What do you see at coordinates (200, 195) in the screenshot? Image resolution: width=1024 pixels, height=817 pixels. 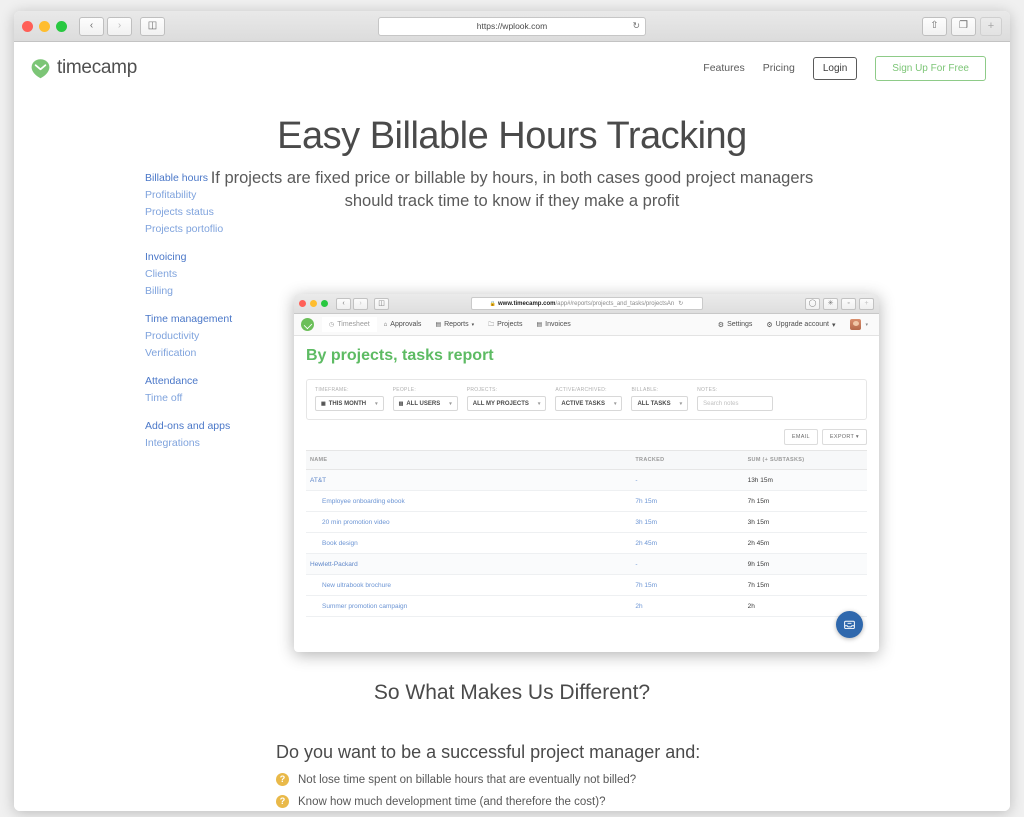 I see `side-nav-item-0-0: Profitability` at bounding box center [200, 195].